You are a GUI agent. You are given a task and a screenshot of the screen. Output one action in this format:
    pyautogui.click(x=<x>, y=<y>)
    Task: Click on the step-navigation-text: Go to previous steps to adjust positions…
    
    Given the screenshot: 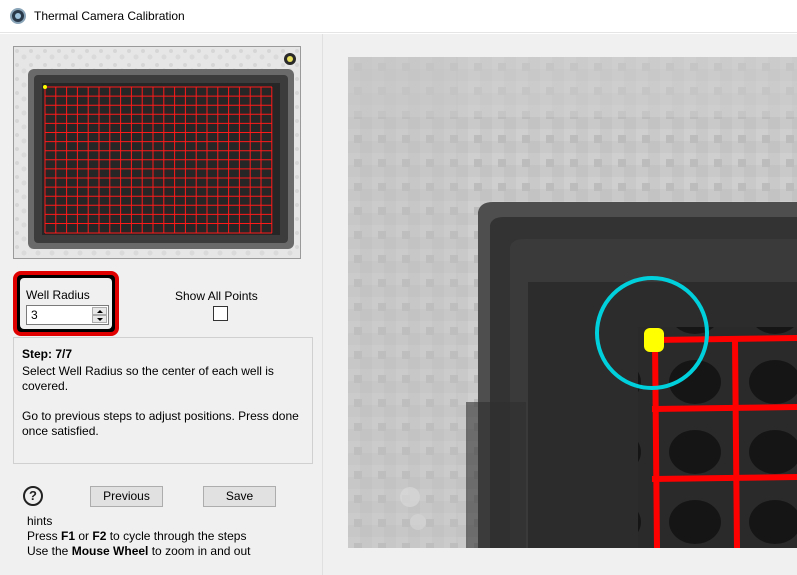 What is the action you would take?
    pyautogui.click(x=160, y=423)
    